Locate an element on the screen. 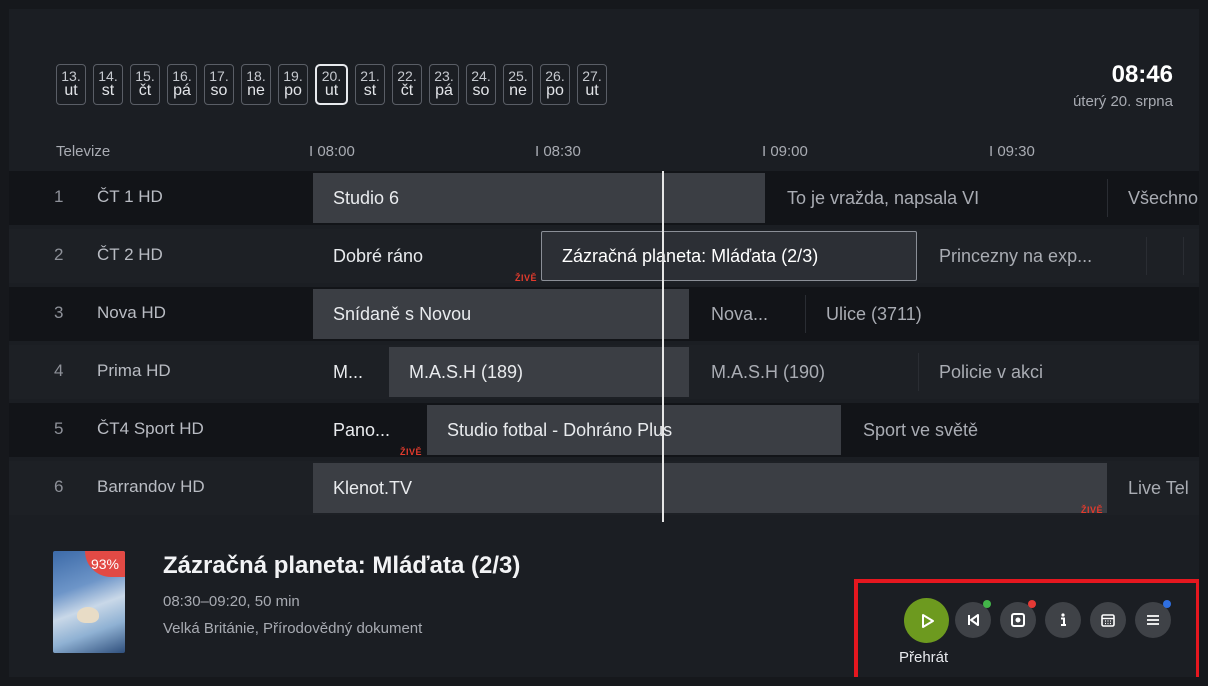  divider is located at coordinates (1183, 256).